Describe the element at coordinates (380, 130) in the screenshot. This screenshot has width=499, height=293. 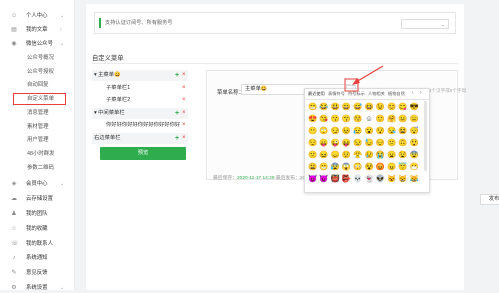
I see `emoji-item: 😯` at that location.